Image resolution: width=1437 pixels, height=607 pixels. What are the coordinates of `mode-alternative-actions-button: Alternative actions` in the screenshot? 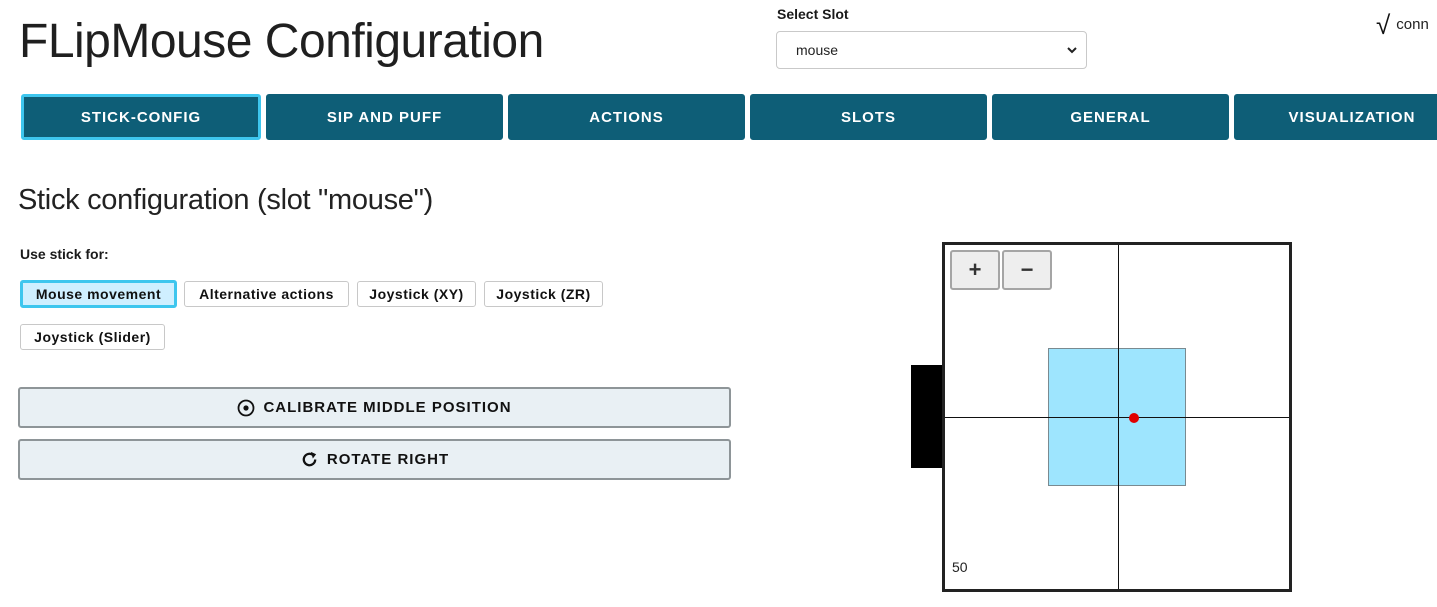 It's located at (266, 294).